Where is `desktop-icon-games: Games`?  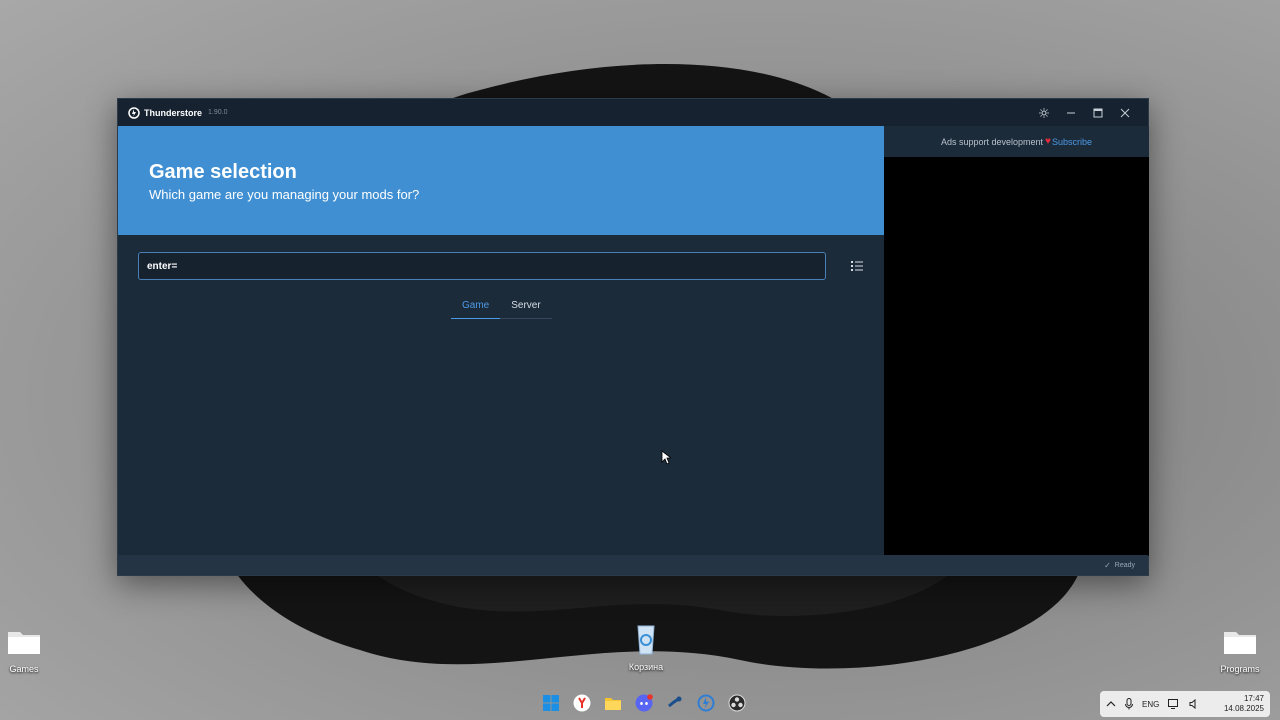 desktop-icon-games: Games is located at coordinates (28, 649).